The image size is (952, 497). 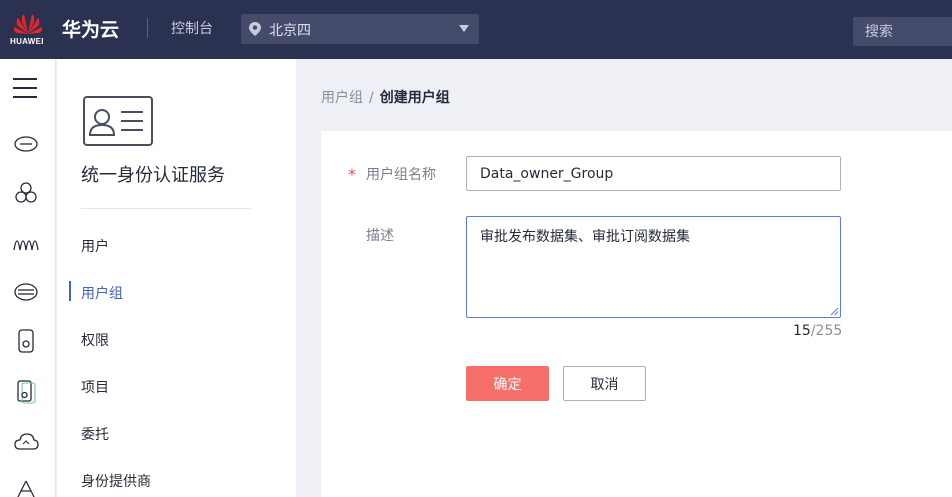 I want to click on id-card-icon, so click(x=118, y=121).